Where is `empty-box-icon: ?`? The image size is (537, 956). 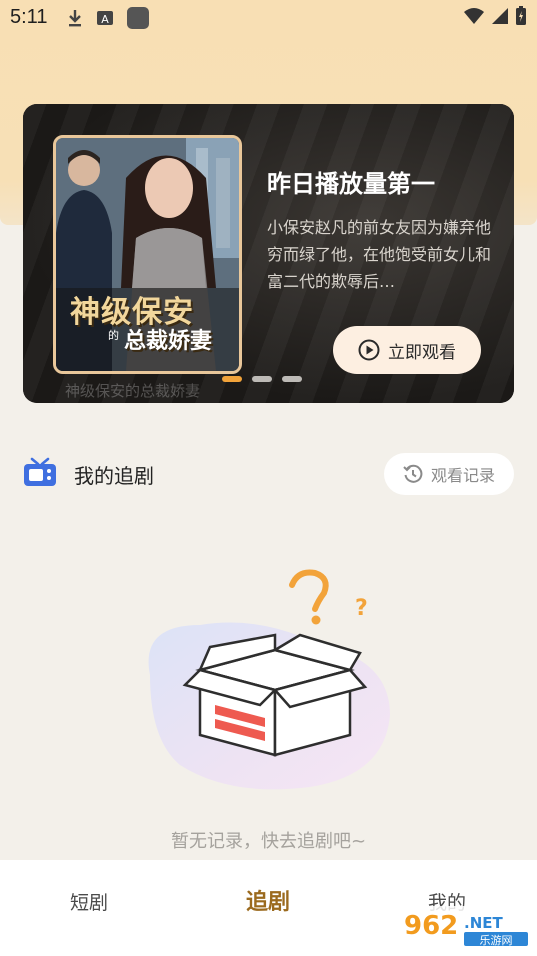
empty-box-icon: ? is located at coordinates (269, 679).